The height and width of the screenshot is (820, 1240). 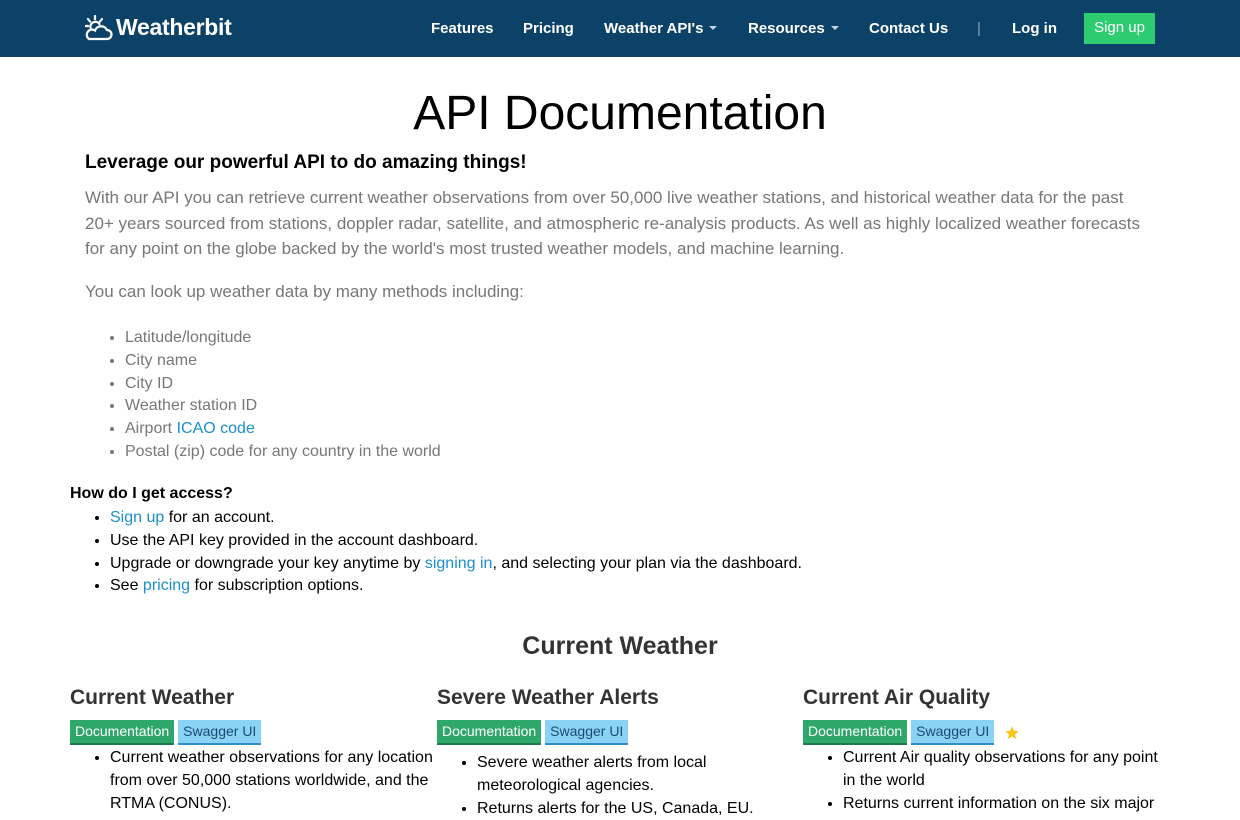 I want to click on nav-pricing: Pricing, so click(x=548, y=28).